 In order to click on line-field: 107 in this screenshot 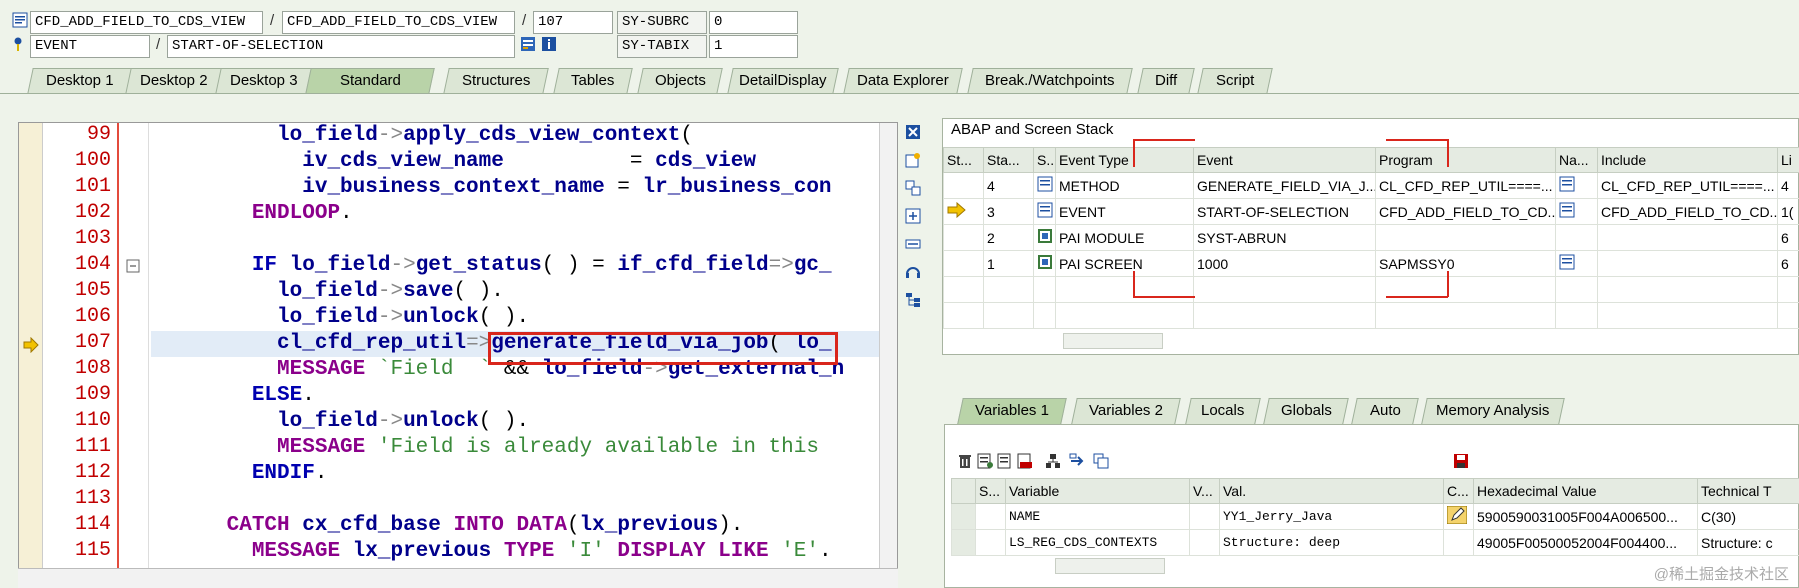, I will do `click(573, 22)`.